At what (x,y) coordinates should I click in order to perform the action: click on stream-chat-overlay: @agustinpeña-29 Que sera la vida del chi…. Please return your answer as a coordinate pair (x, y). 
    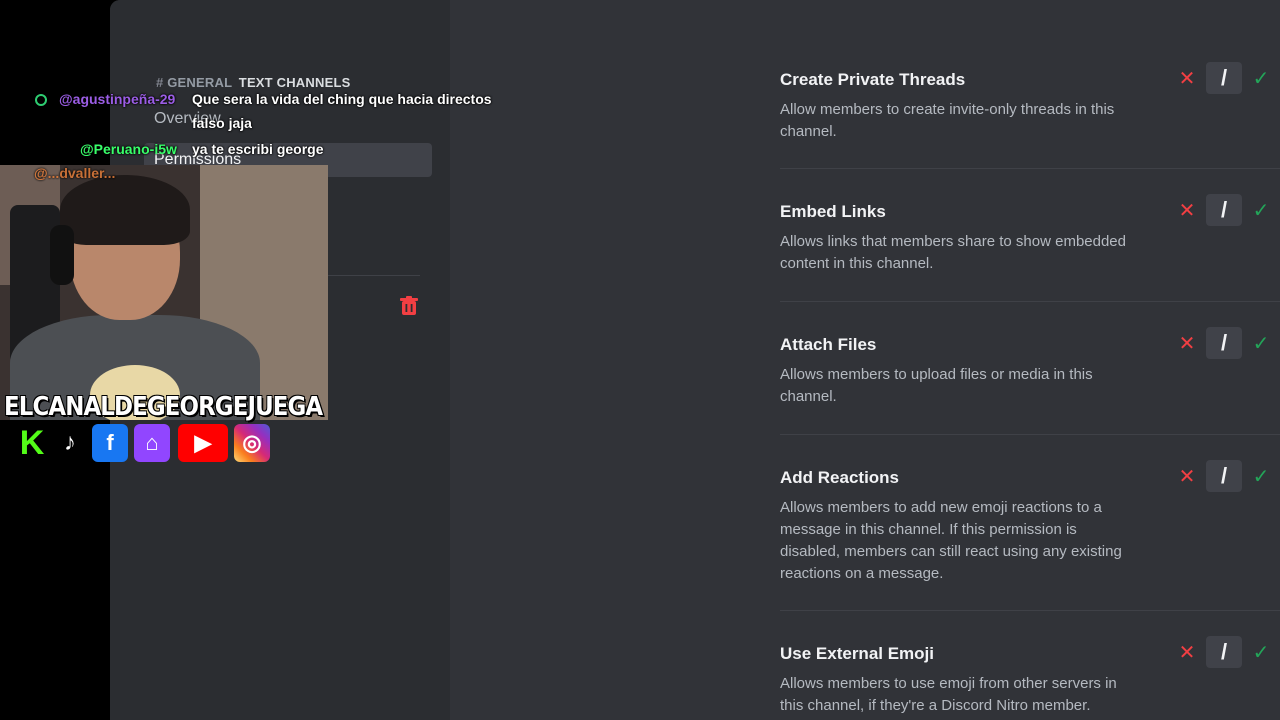
    Looking at the image, I should click on (260, 90).